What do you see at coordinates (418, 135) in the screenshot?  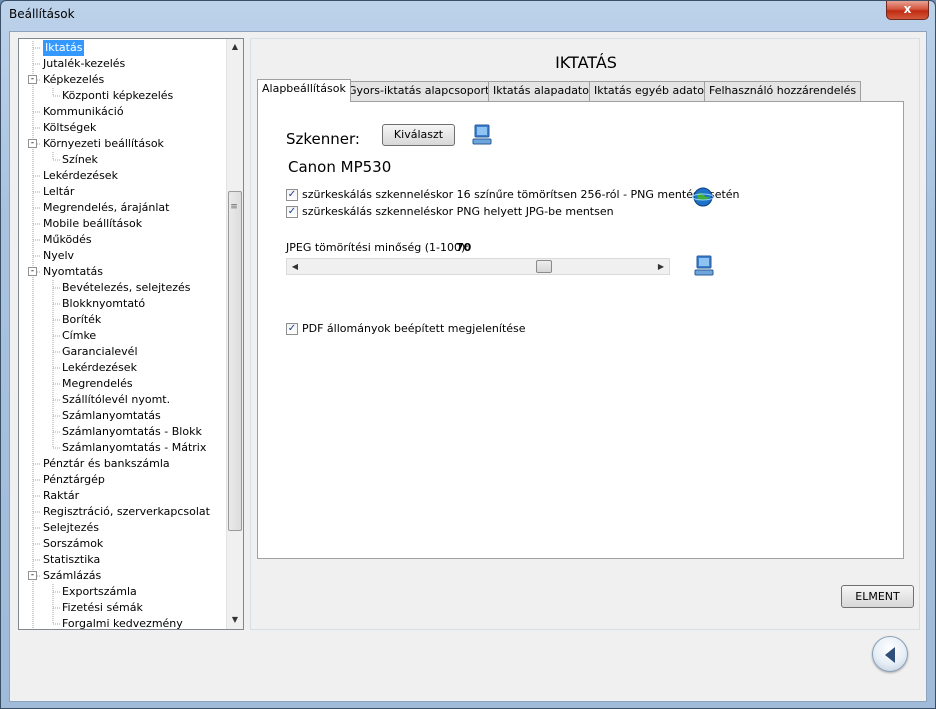 I see `select-scanner-button: Kiválaszt` at bounding box center [418, 135].